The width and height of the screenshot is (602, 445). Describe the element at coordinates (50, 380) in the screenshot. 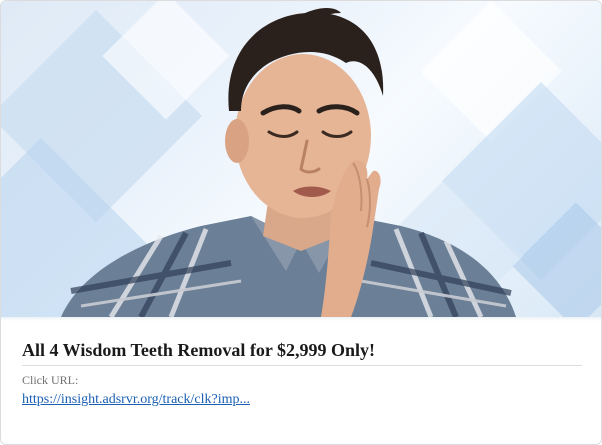

I see `click-url-label: Click URL:` at that location.